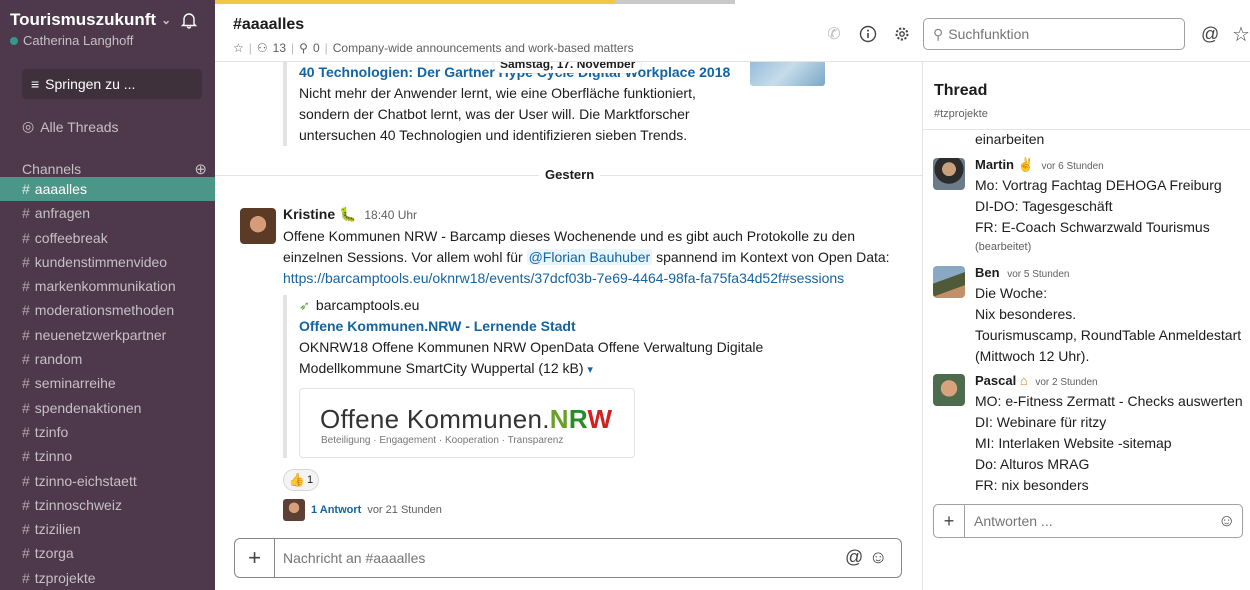  Describe the element at coordinates (1098, 185) in the screenshot. I see `message-line: Mo: Vortrag Fachtag DEHOGA Freiburg` at that location.